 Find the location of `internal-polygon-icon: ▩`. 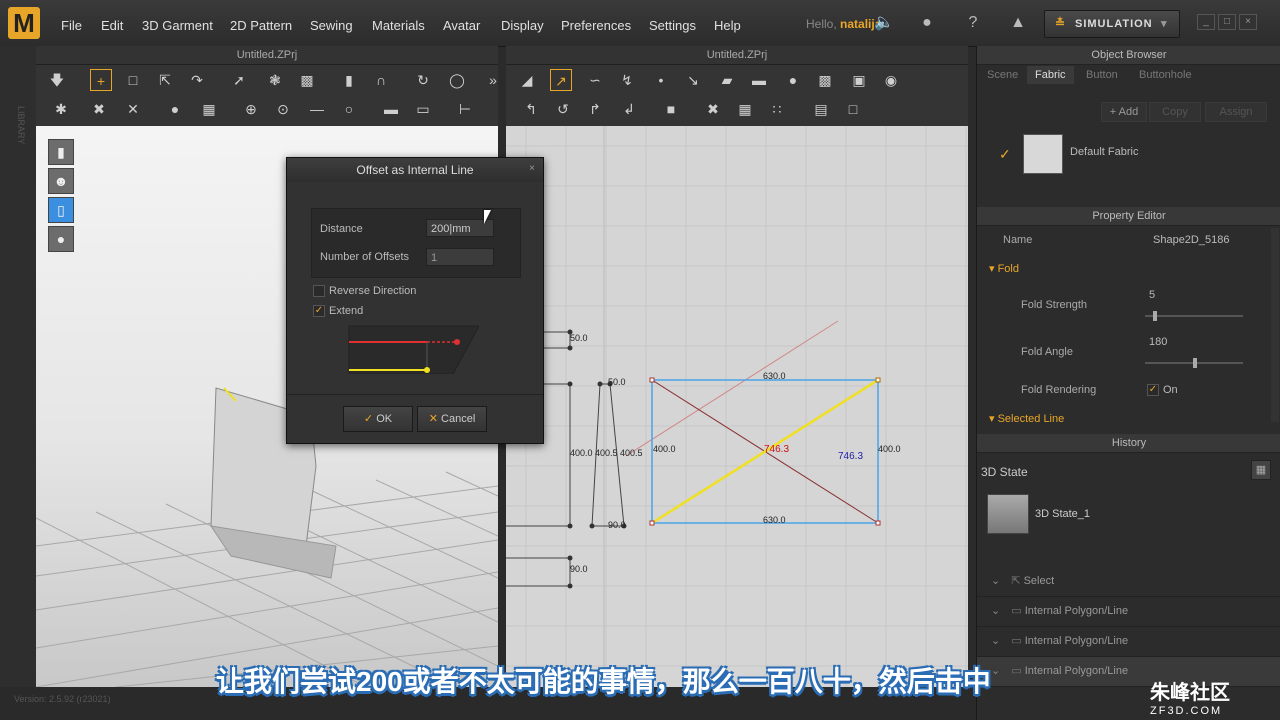

internal-polygon-icon: ▩ is located at coordinates (825, 80).